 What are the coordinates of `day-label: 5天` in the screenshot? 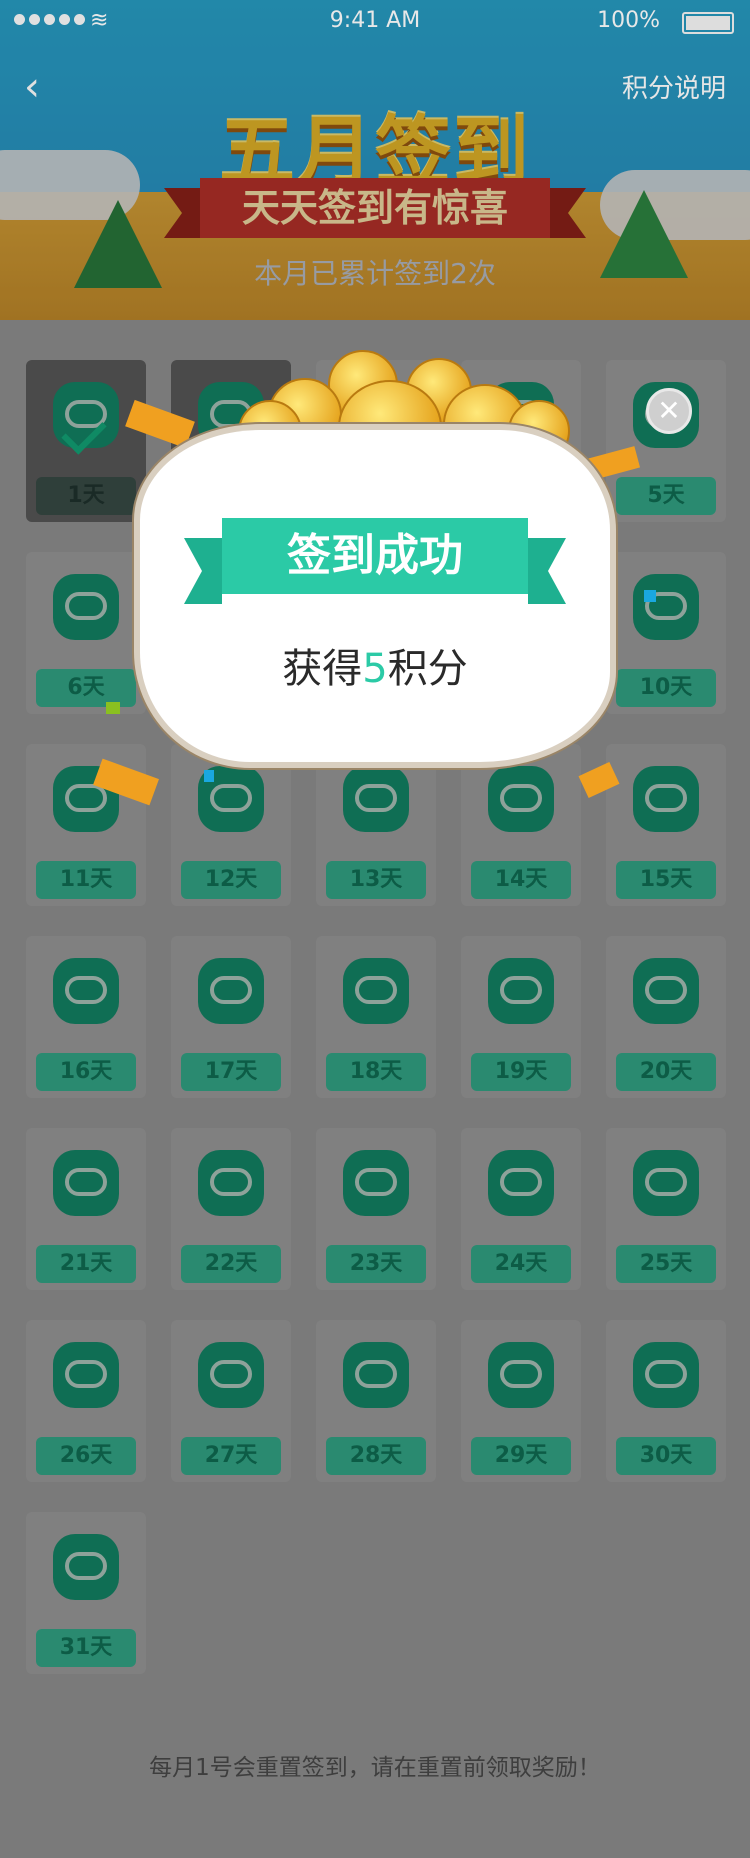 It's located at (666, 496).